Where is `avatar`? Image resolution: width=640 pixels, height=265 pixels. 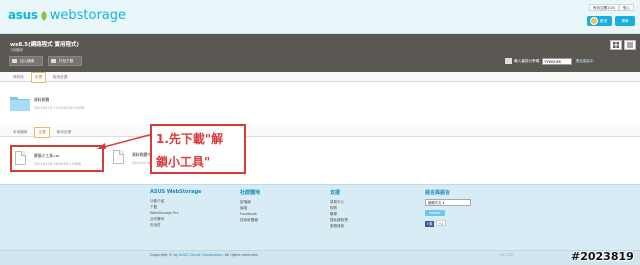 avatar is located at coordinates (594, 21).